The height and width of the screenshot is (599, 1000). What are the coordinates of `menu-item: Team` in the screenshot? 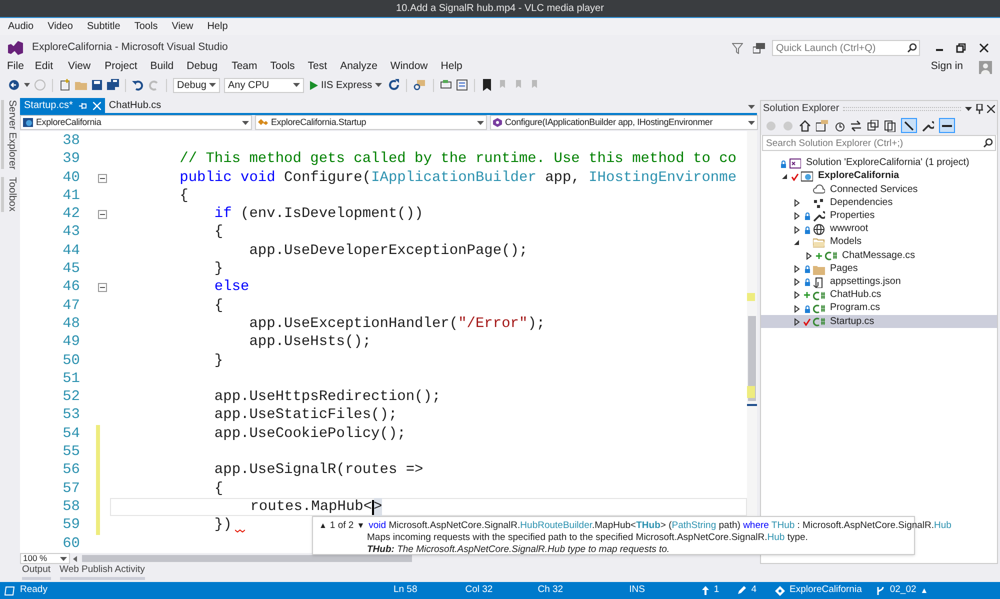 It's located at (245, 67).